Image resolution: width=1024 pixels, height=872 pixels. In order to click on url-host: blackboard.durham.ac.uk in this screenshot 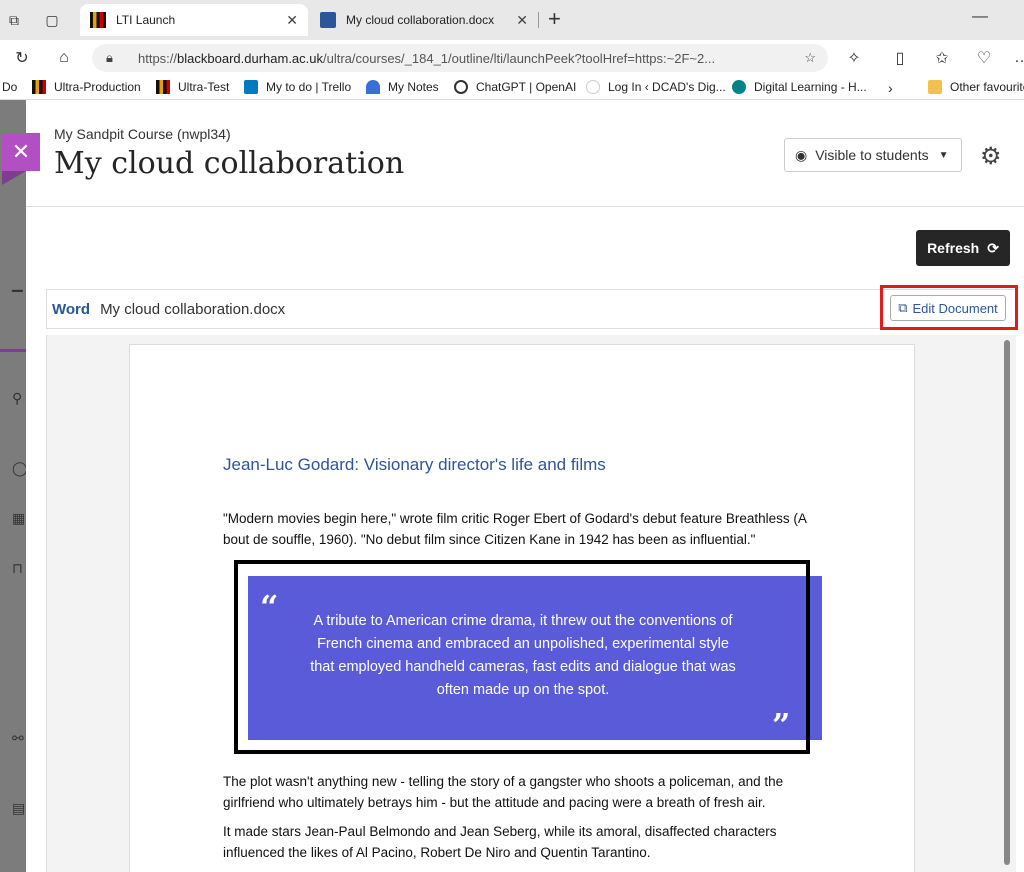, I will do `click(250, 58)`.